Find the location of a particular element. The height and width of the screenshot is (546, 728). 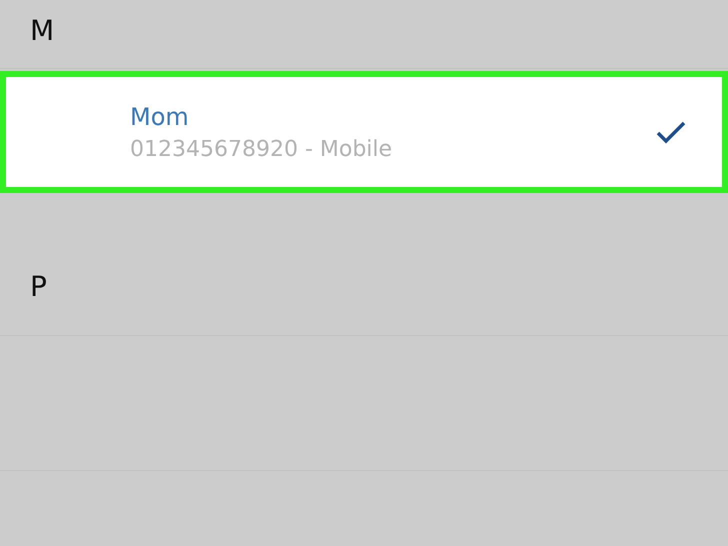

section-letter: P is located at coordinates (38, 286).